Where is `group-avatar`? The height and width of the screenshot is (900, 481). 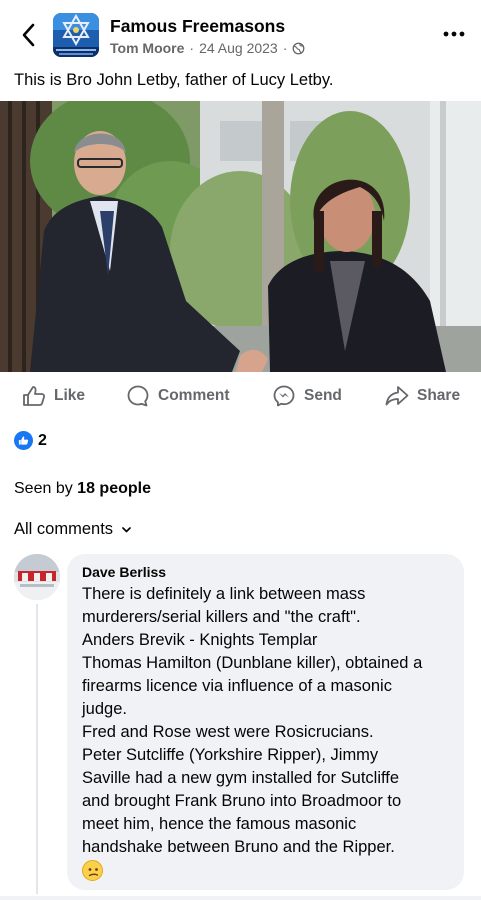
group-avatar is located at coordinates (76, 35).